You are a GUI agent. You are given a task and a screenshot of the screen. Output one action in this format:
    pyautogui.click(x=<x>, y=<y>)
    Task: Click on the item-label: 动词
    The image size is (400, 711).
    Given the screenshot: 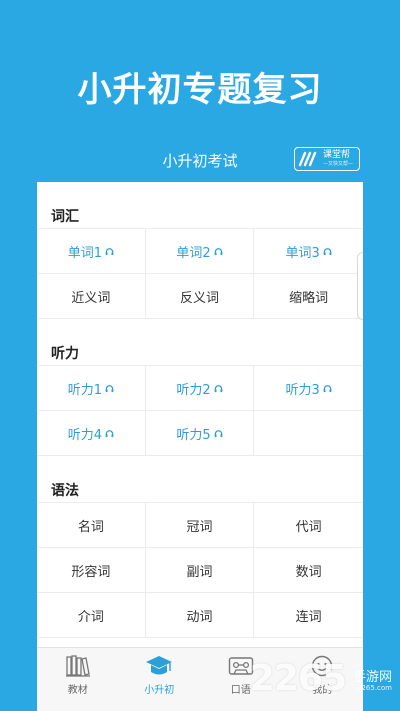 What is the action you would take?
    pyautogui.click(x=199, y=617)
    